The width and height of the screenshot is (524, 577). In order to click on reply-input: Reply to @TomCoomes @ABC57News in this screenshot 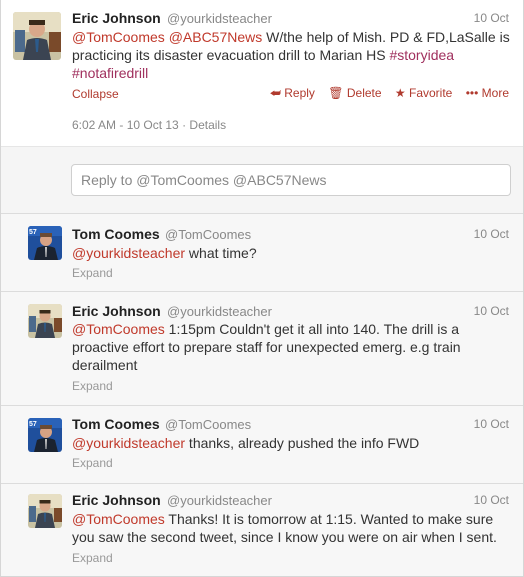, I will do `click(291, 180)`.